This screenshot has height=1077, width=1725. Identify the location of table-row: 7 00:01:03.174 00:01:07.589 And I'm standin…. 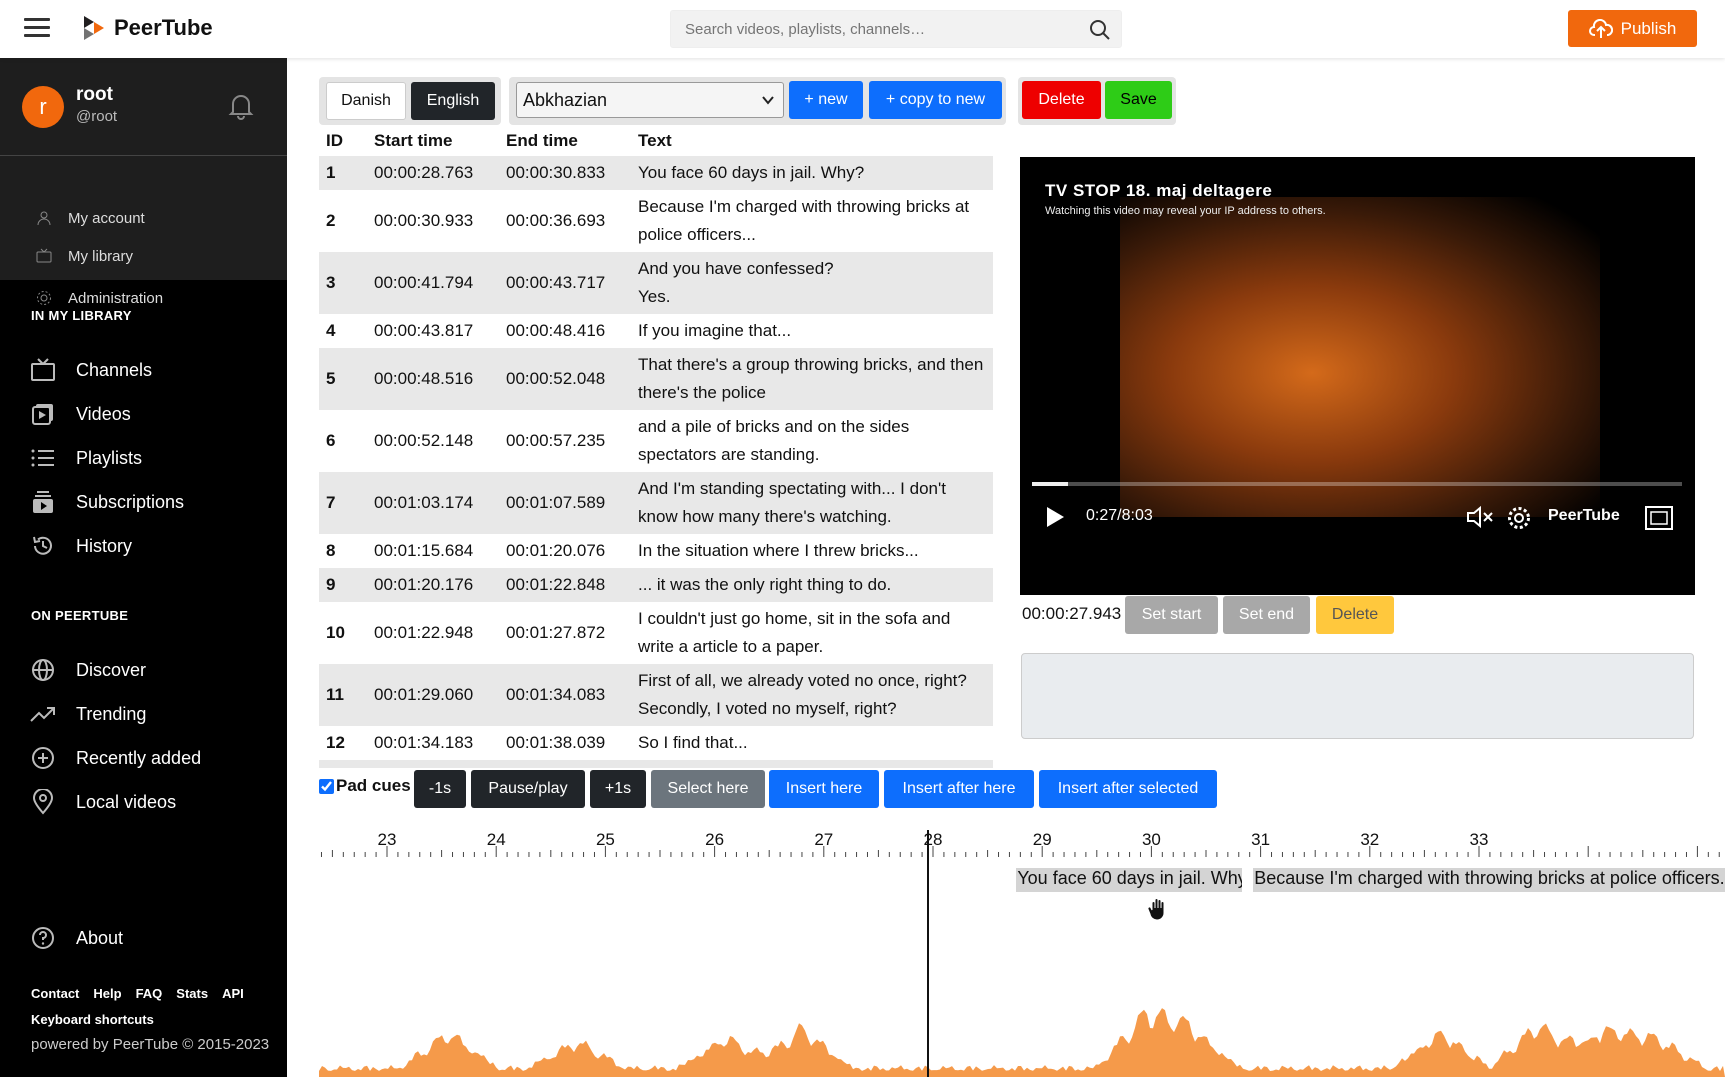
(656, 503).